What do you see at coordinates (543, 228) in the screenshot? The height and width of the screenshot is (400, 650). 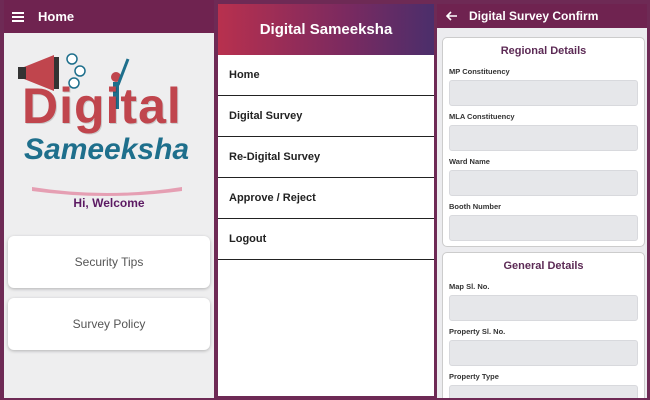 I see `booth-number-field` at bounding box center [543, 228].